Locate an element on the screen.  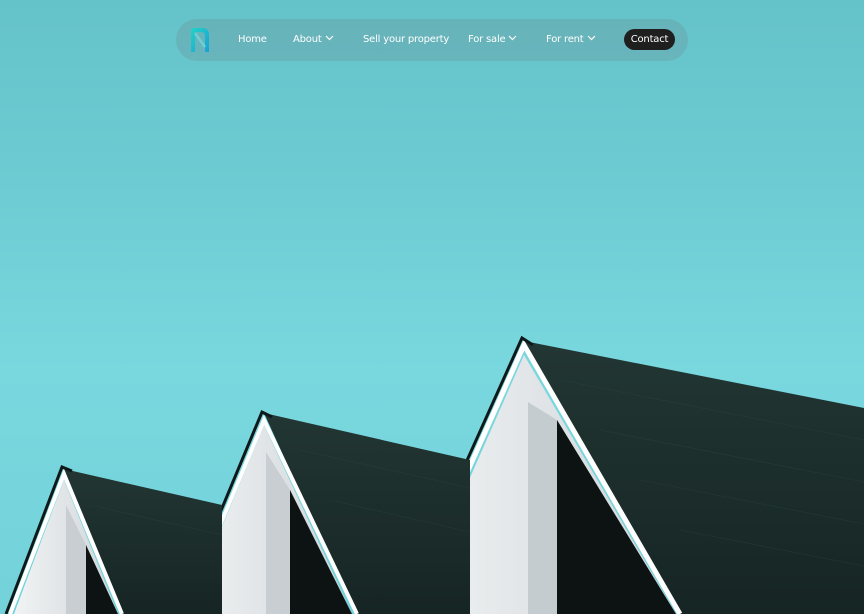
nav-about-dropdown: About is located at coordinates (313, 40).